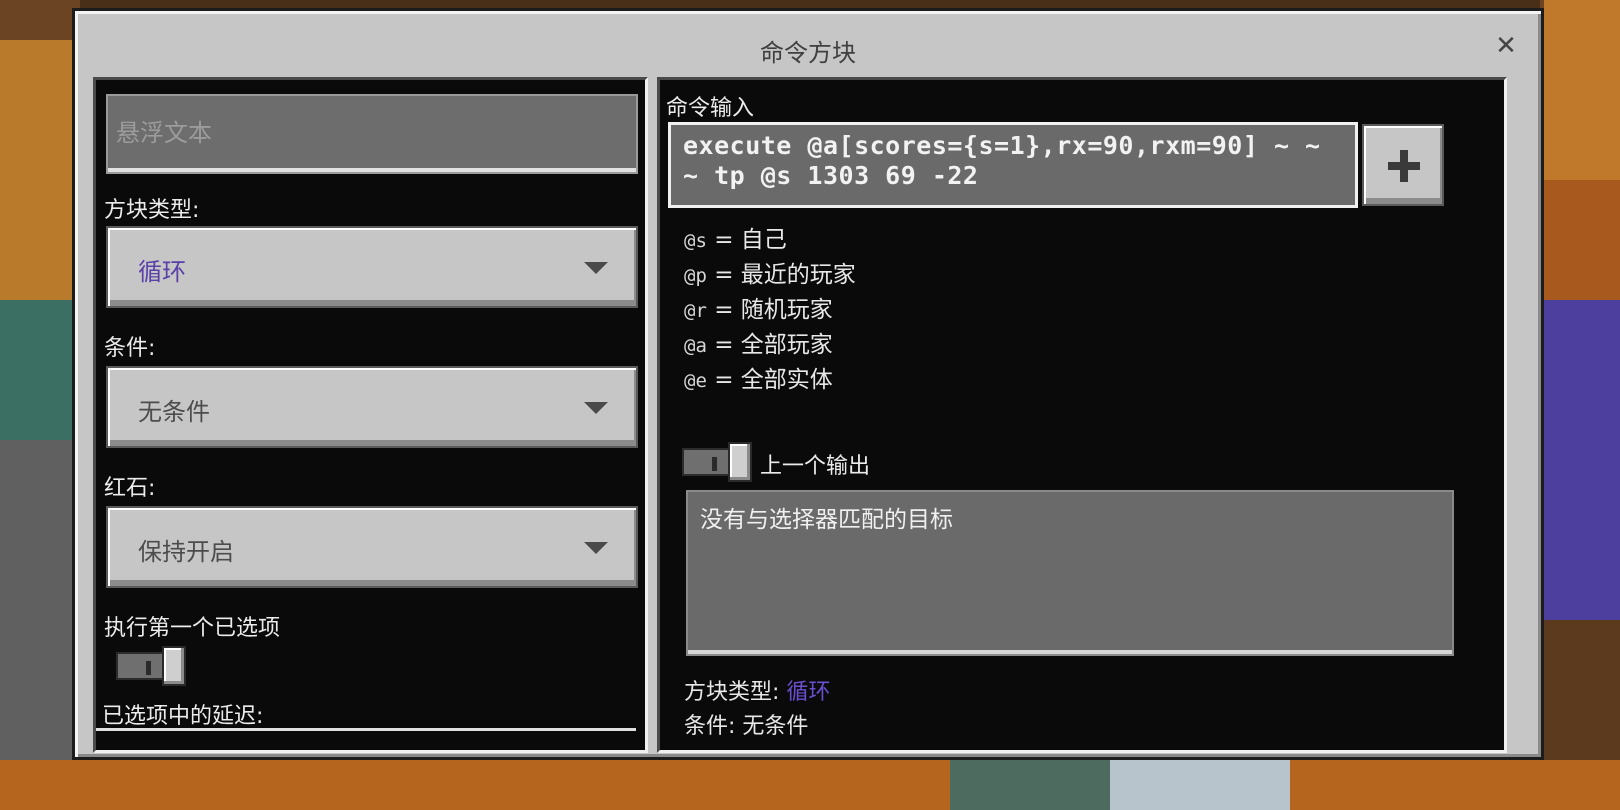 The image size is (1620, 810). I want to click on dialog-title: 命令方块, so click(808, 53).